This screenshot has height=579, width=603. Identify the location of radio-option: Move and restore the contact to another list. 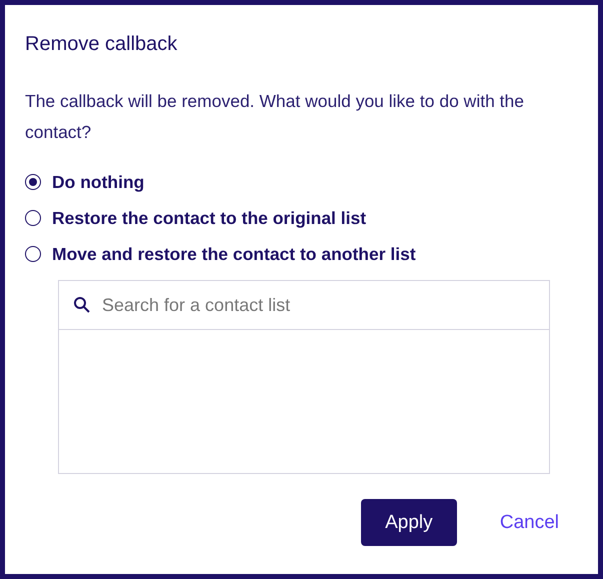
(301, 254).